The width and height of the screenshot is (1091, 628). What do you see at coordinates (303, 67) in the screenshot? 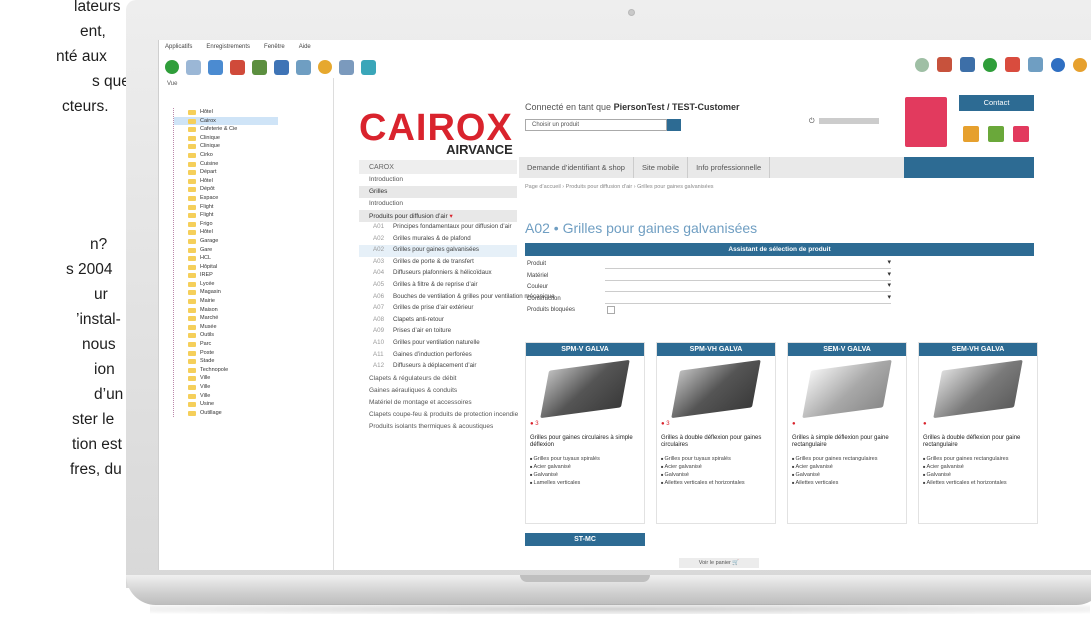
I see `tree-icon` at bounding box center [303, 67].